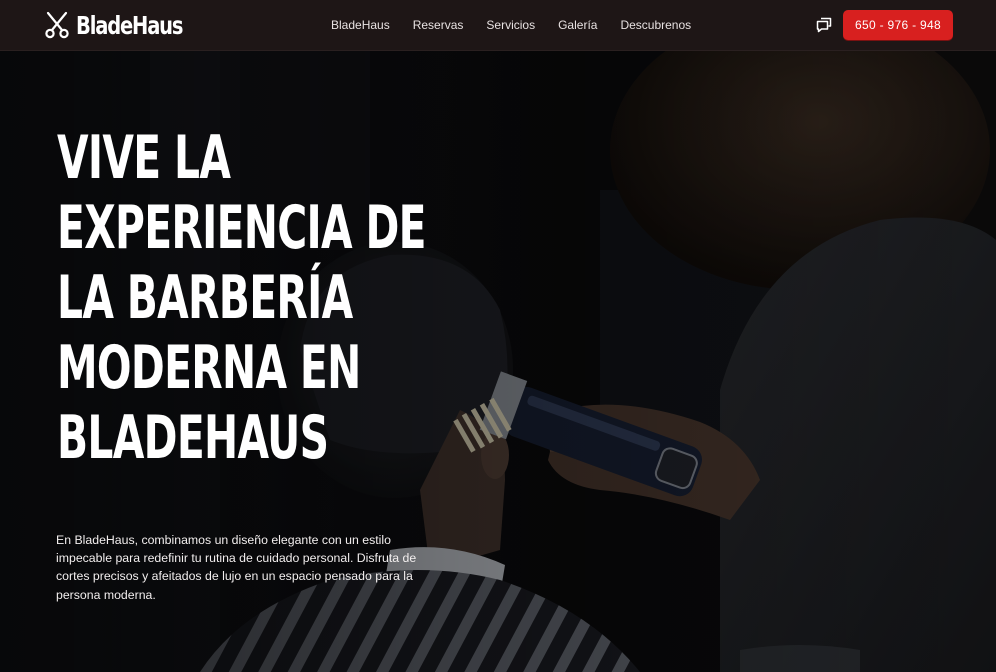 The width and height of the screenshot is (996, 672). What do you see at coordinates (242, 228) in the screenshot?
I see `headline-line: experiencia de` at bounding box center [242, 228].